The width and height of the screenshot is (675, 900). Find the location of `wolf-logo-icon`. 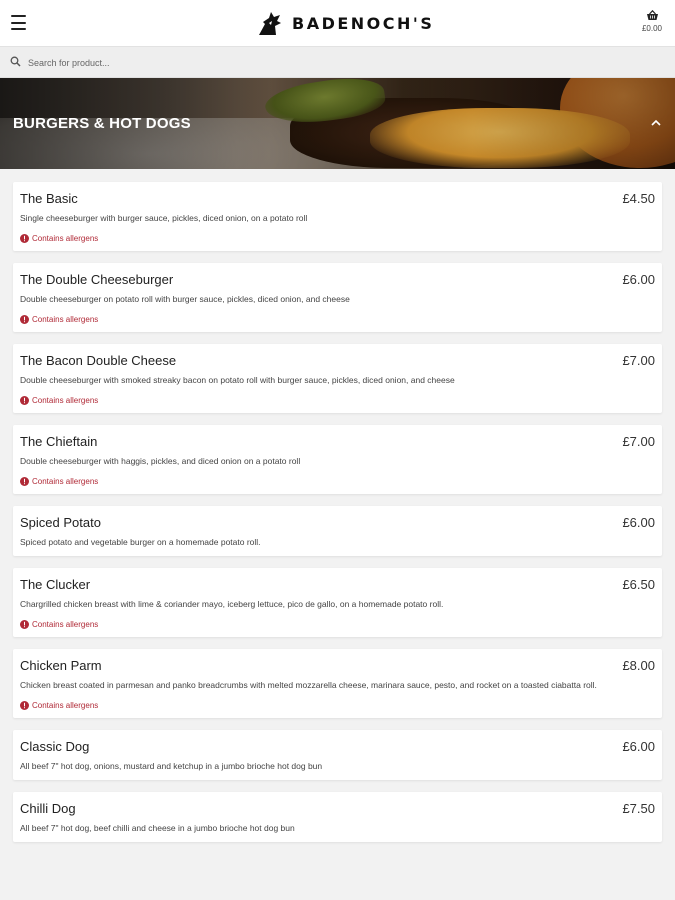

wolf-logo-icon is located at coordinates (270, 23).